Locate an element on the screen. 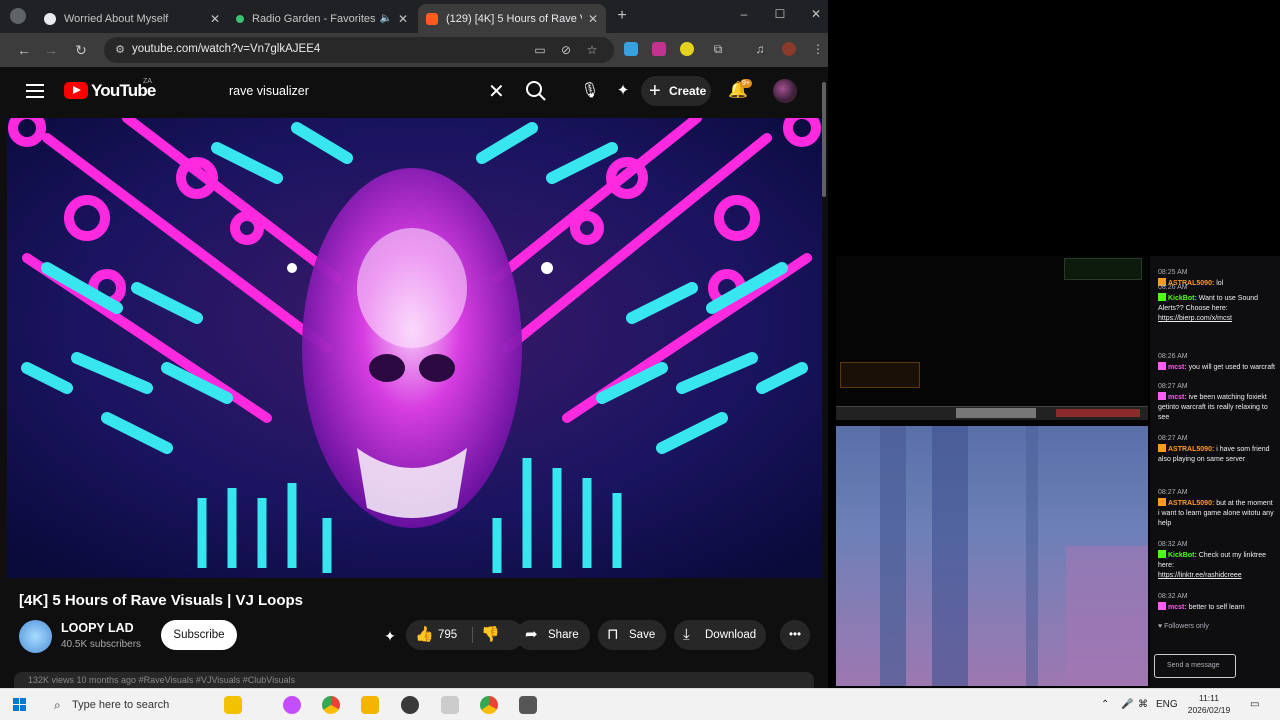 The width and height of the screenshot is (1280, 720). subscribe-button: Subscribe is located at coordinates (199, 635).